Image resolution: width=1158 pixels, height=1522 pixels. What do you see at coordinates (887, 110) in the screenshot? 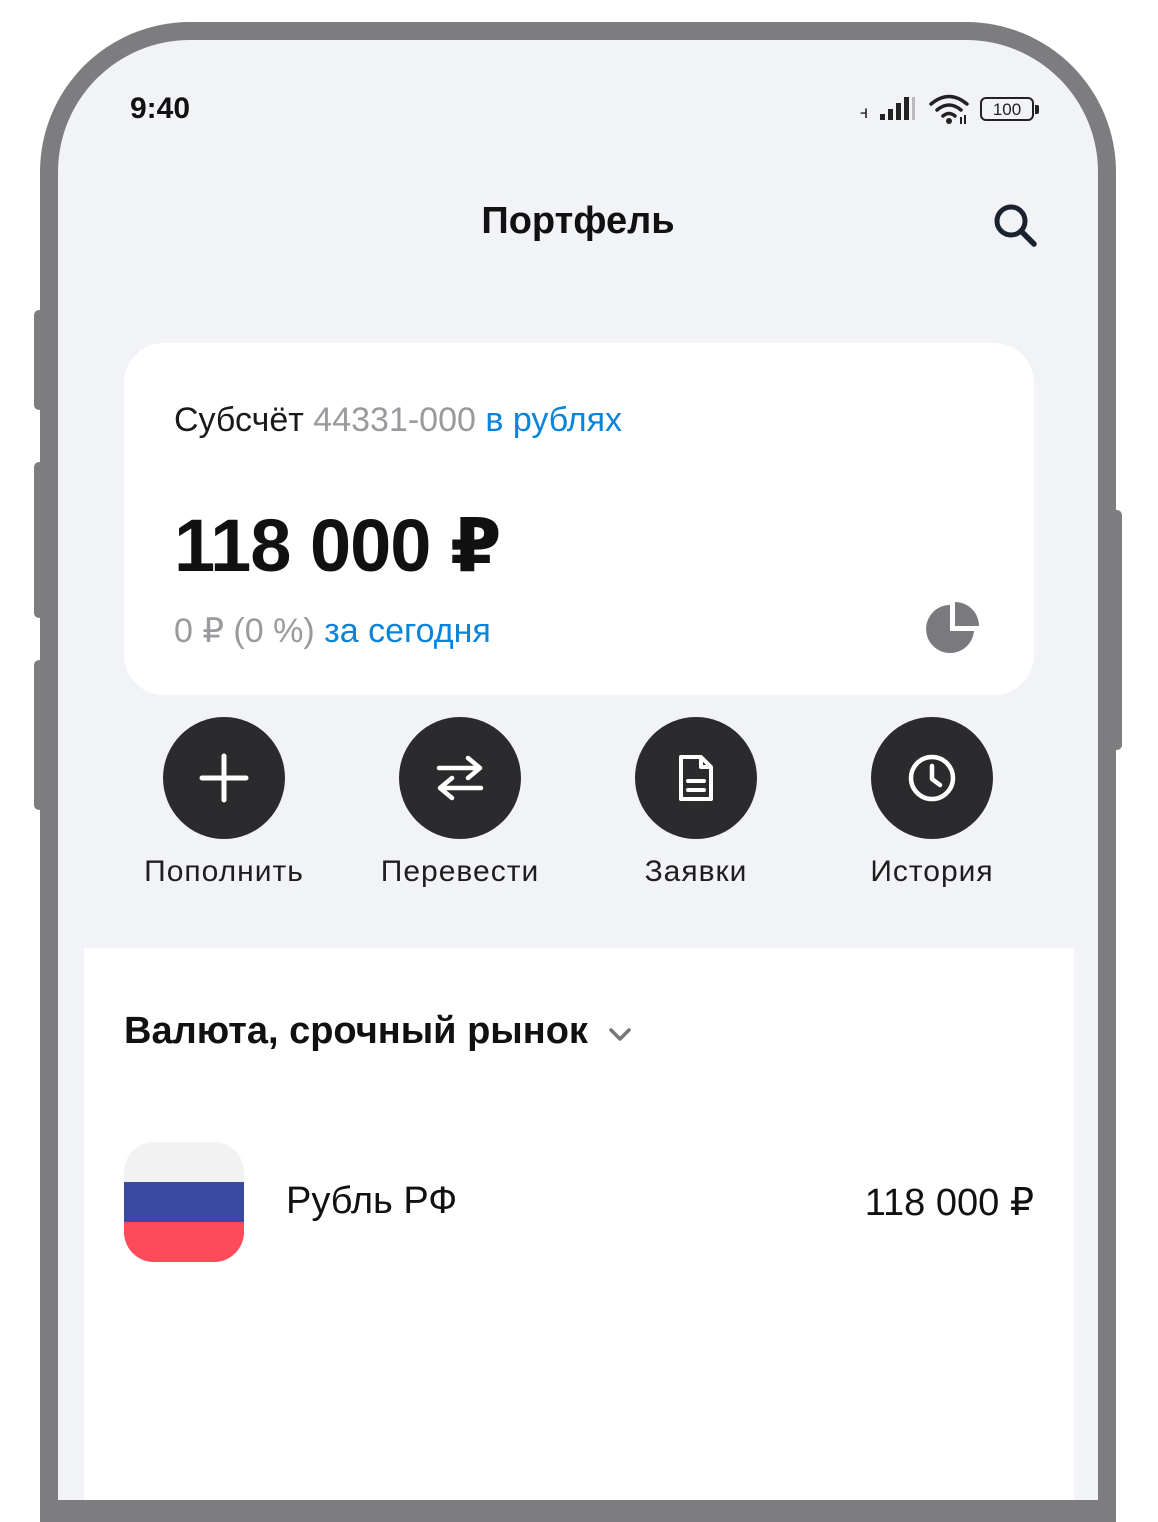
I see `cellular-signal-icon: ꟶ` at bounding box center [887, 110].